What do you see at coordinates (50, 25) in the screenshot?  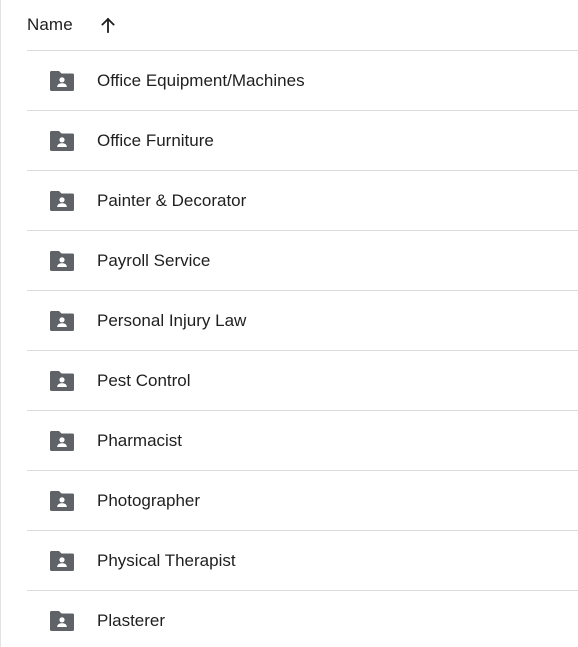 I see `name-column-header: Name` at bounding box center [50, 25].